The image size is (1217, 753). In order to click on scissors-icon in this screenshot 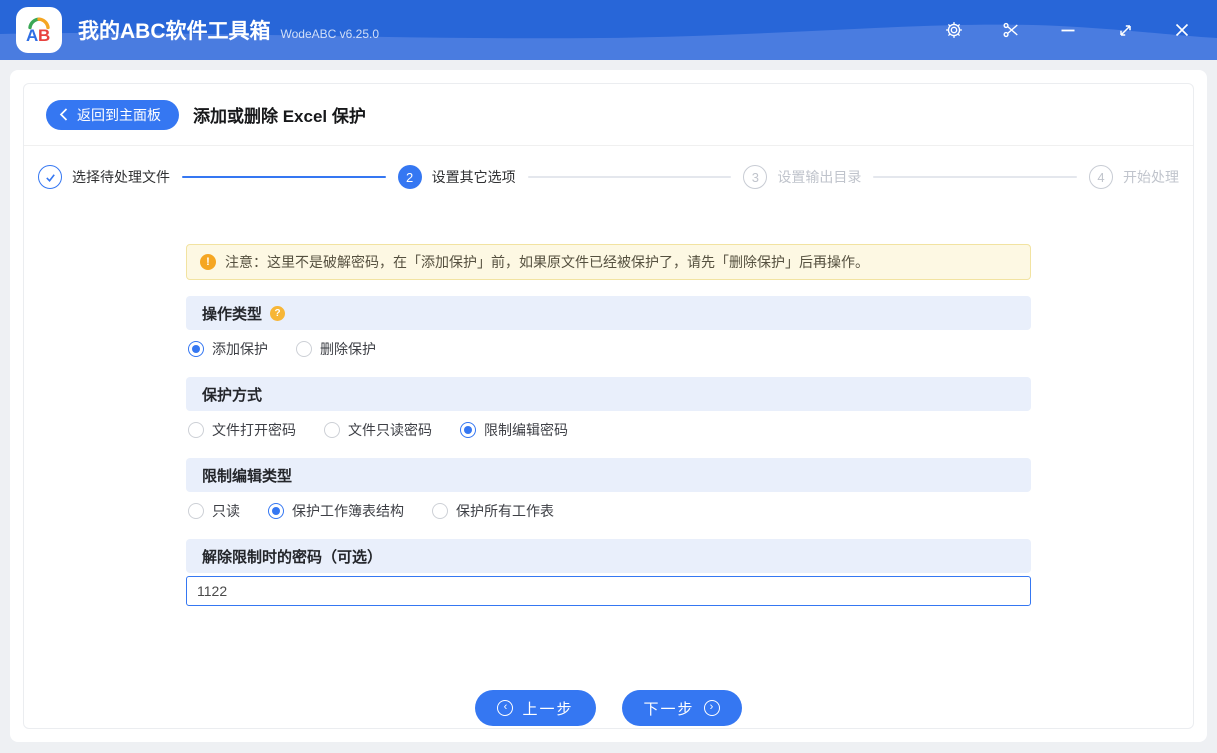, I will do `click(1011, 30)`.